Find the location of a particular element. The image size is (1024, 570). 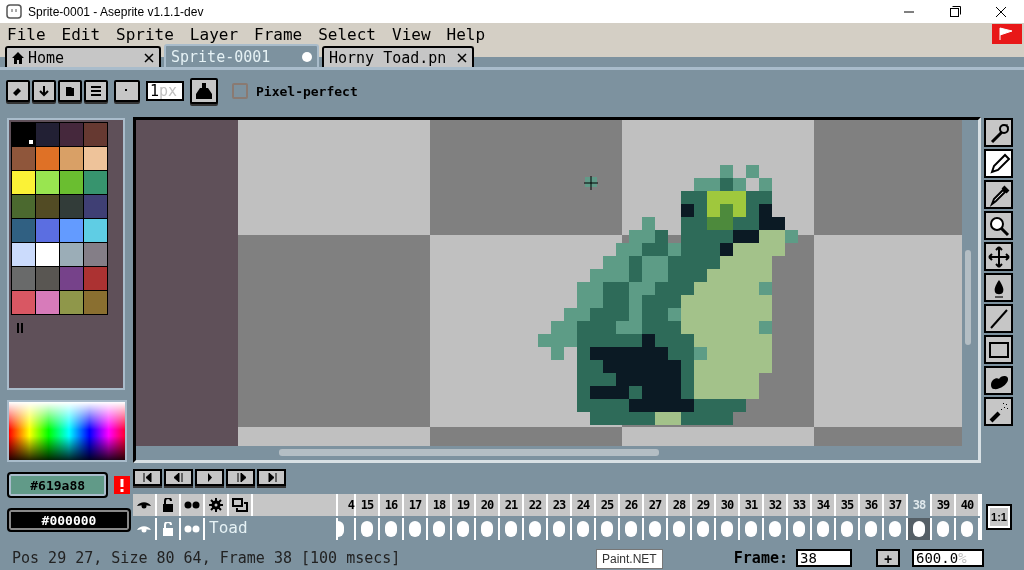

brush-shape-button is located at coordinates (127, 91).